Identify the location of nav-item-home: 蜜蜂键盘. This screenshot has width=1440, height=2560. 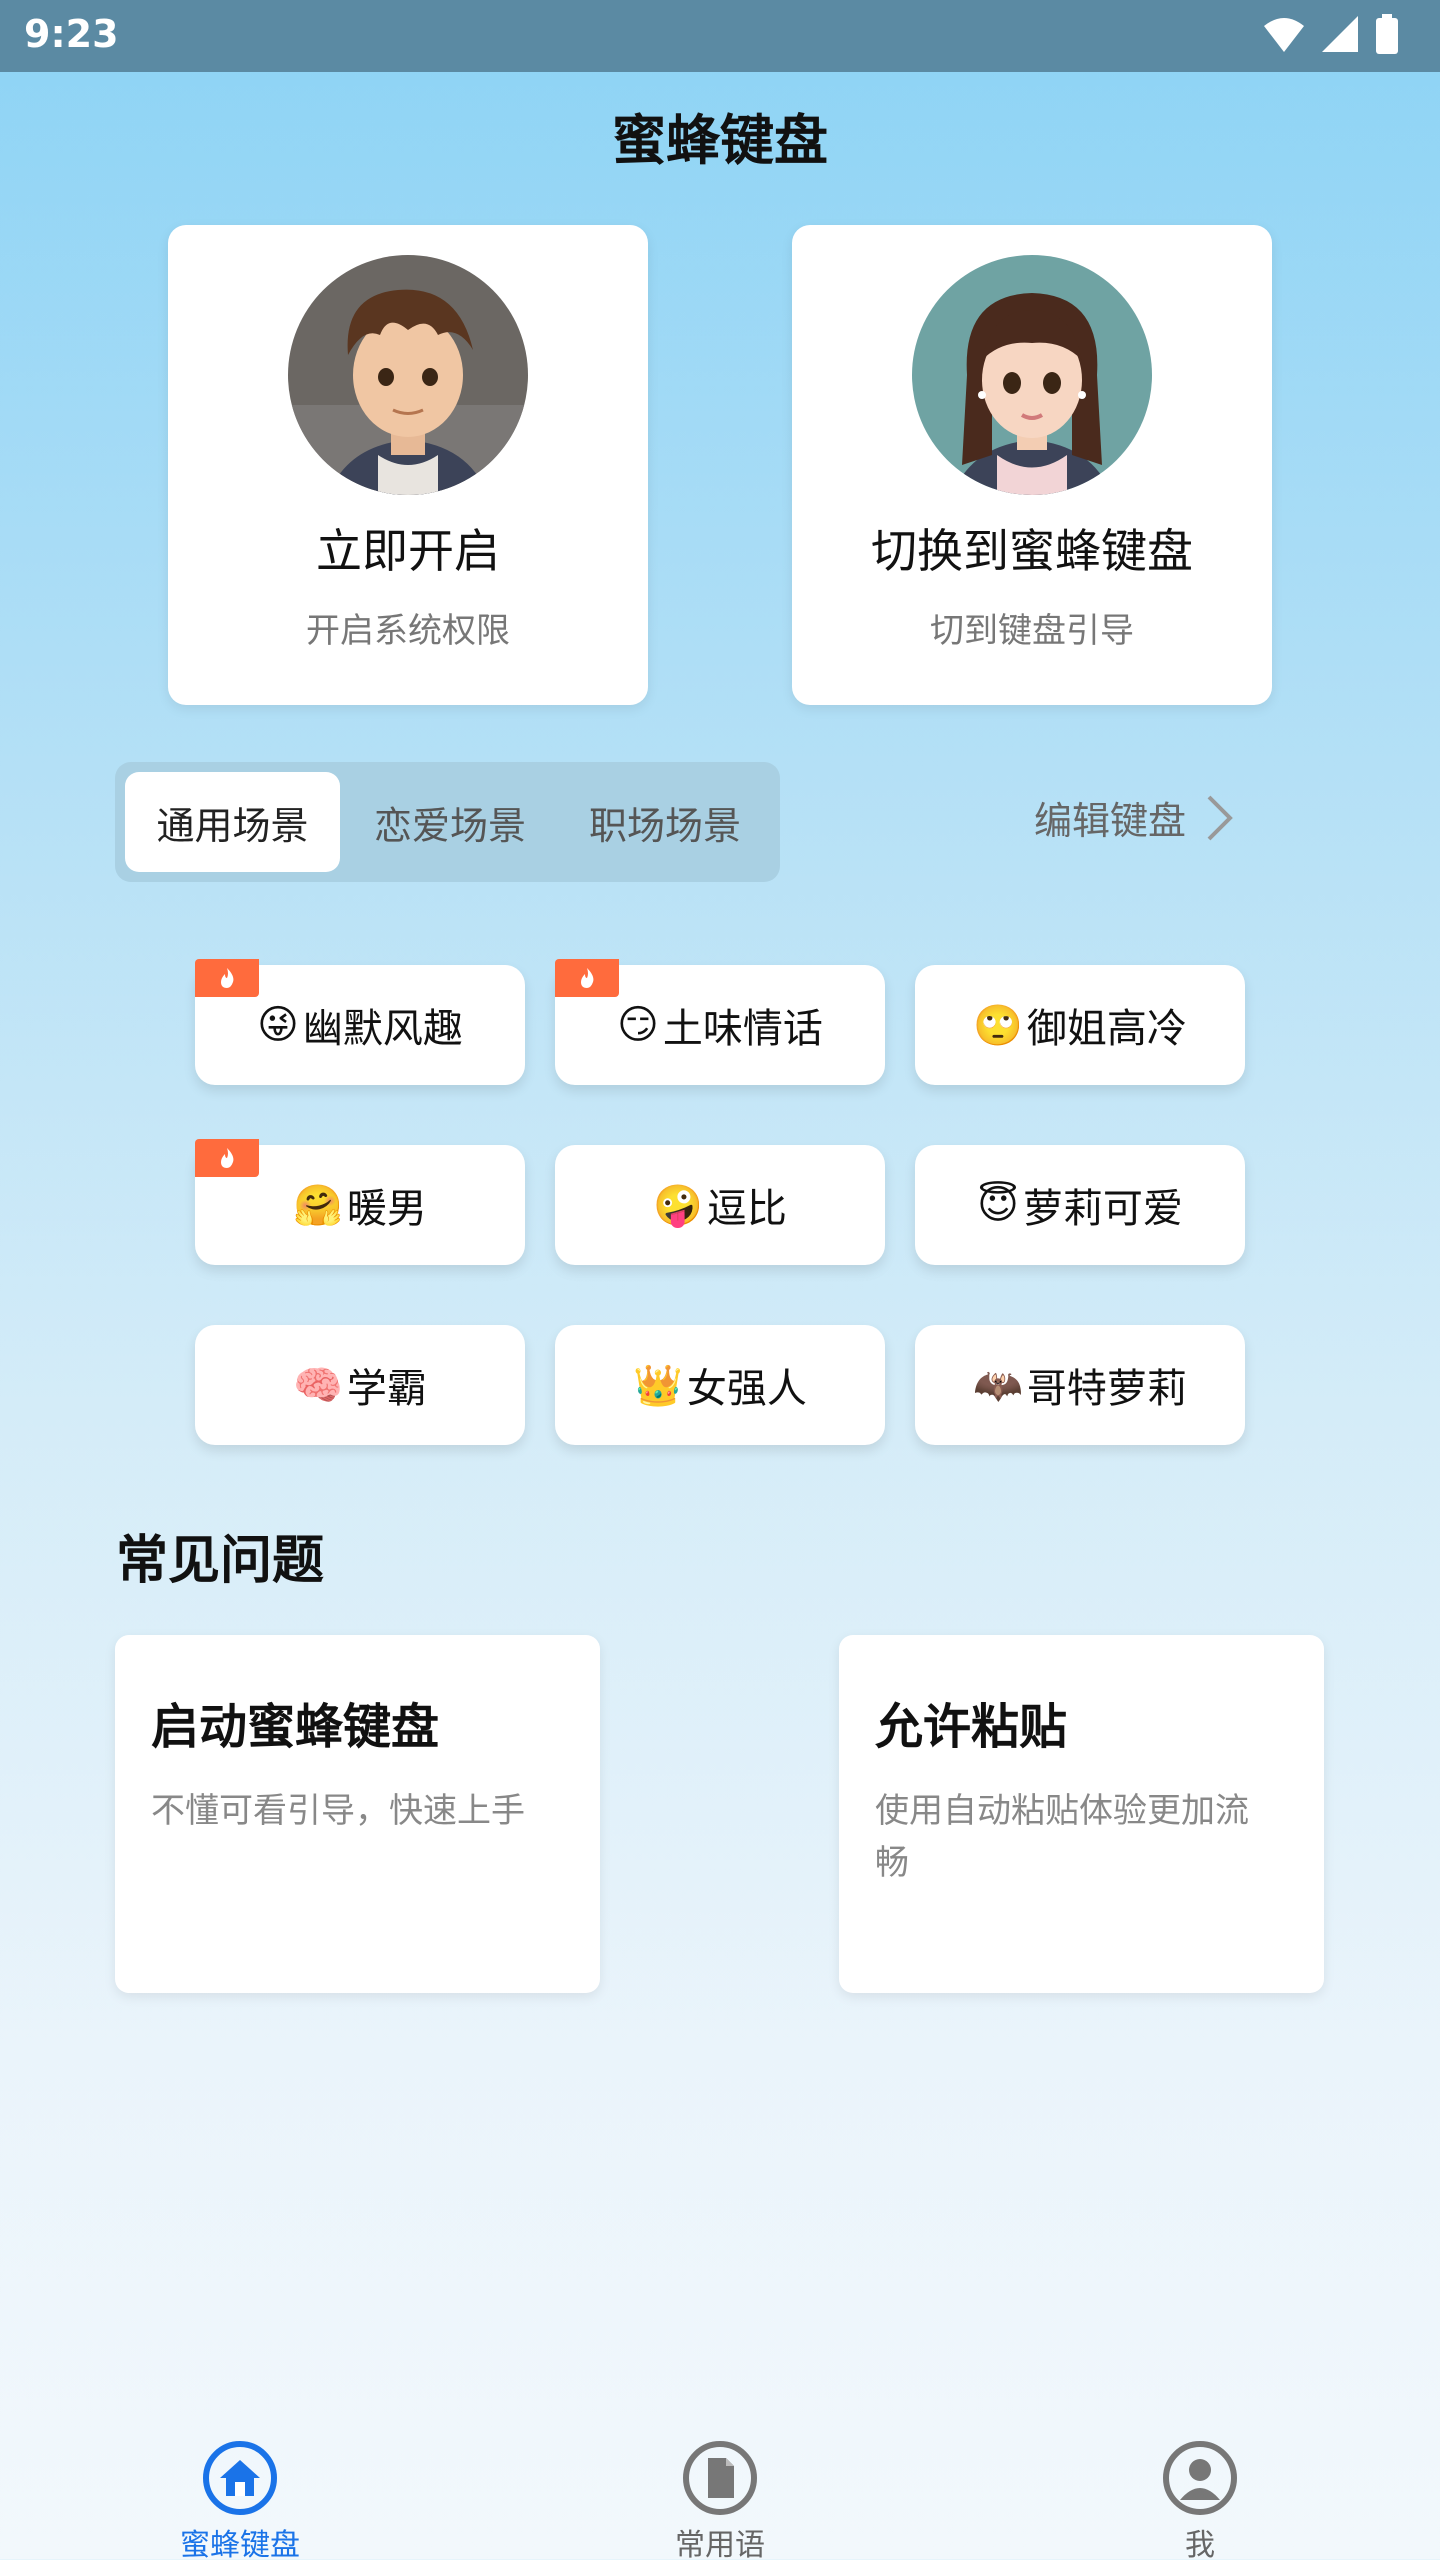
(240, 2500).